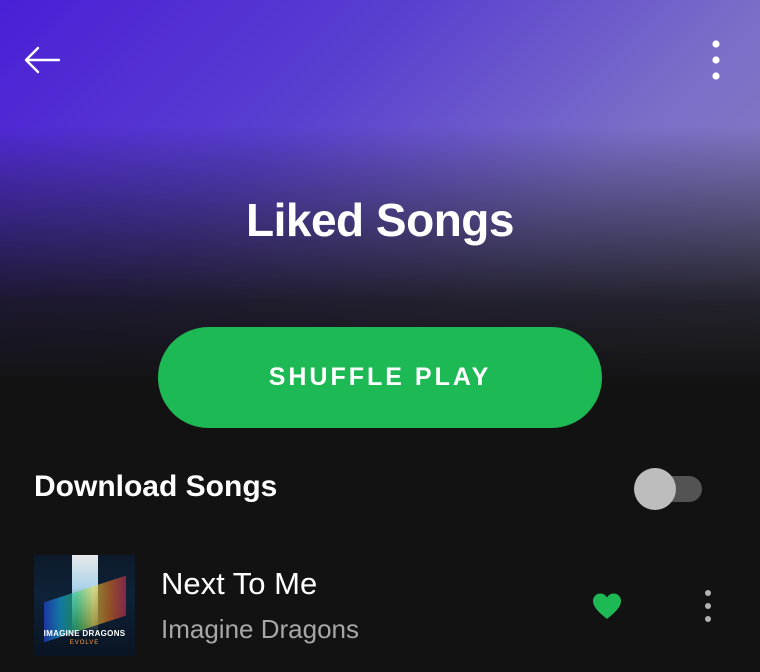 This screenshot has width=760, height=672. I want to click on album-art: IMAGINE DRAGONS EVOLVE, so click(84, 605).